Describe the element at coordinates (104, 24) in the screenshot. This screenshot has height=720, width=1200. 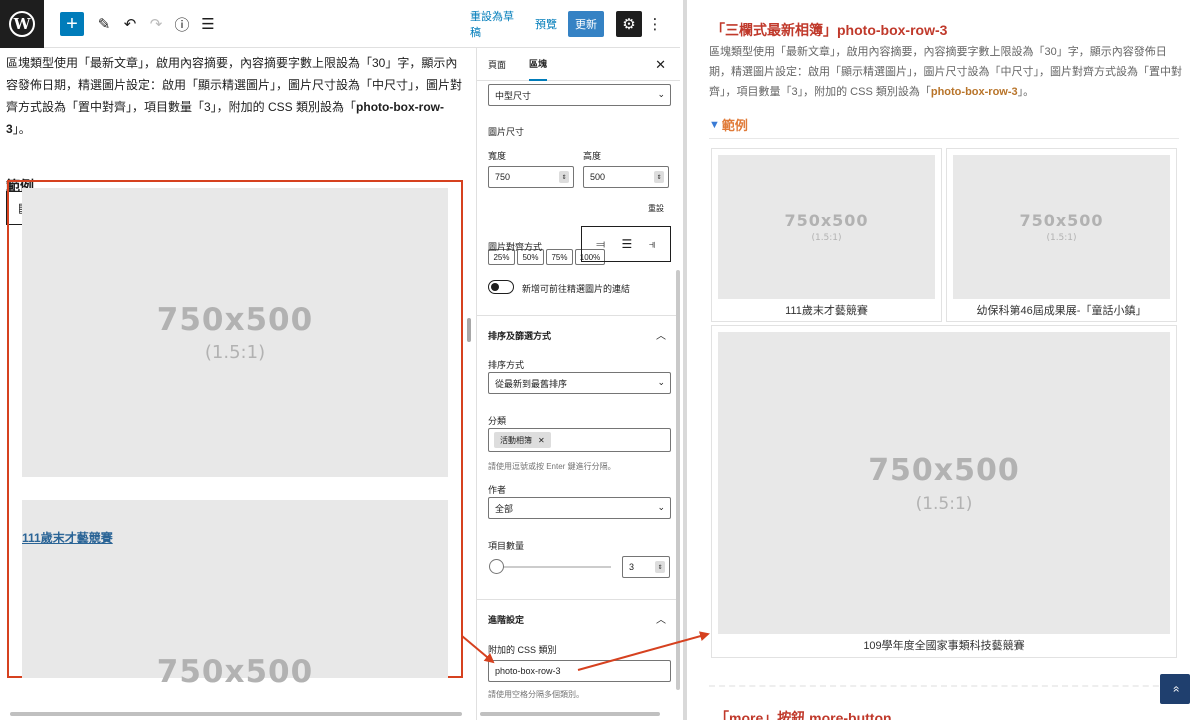
I see `pencil-icon: ✎` at that location.